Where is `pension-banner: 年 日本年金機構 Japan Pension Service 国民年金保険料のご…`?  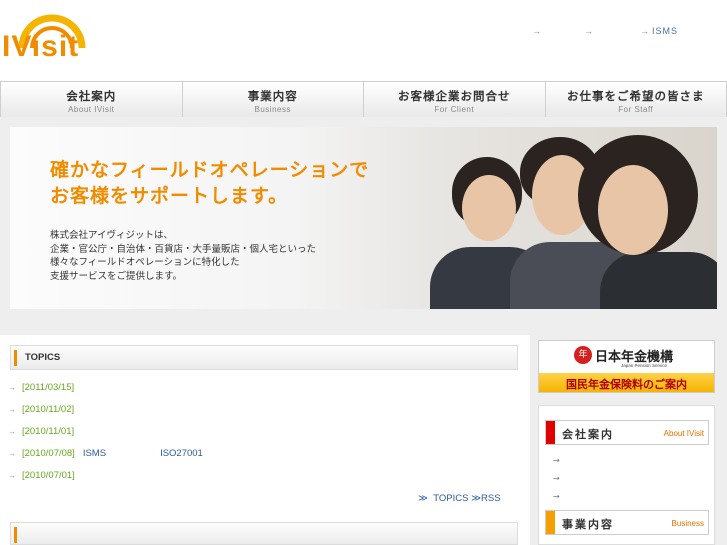
pension-banner: 年 日本年金機構 Japan Pension Service 国民年金保険料のご… is located at coordinates (626, 366).